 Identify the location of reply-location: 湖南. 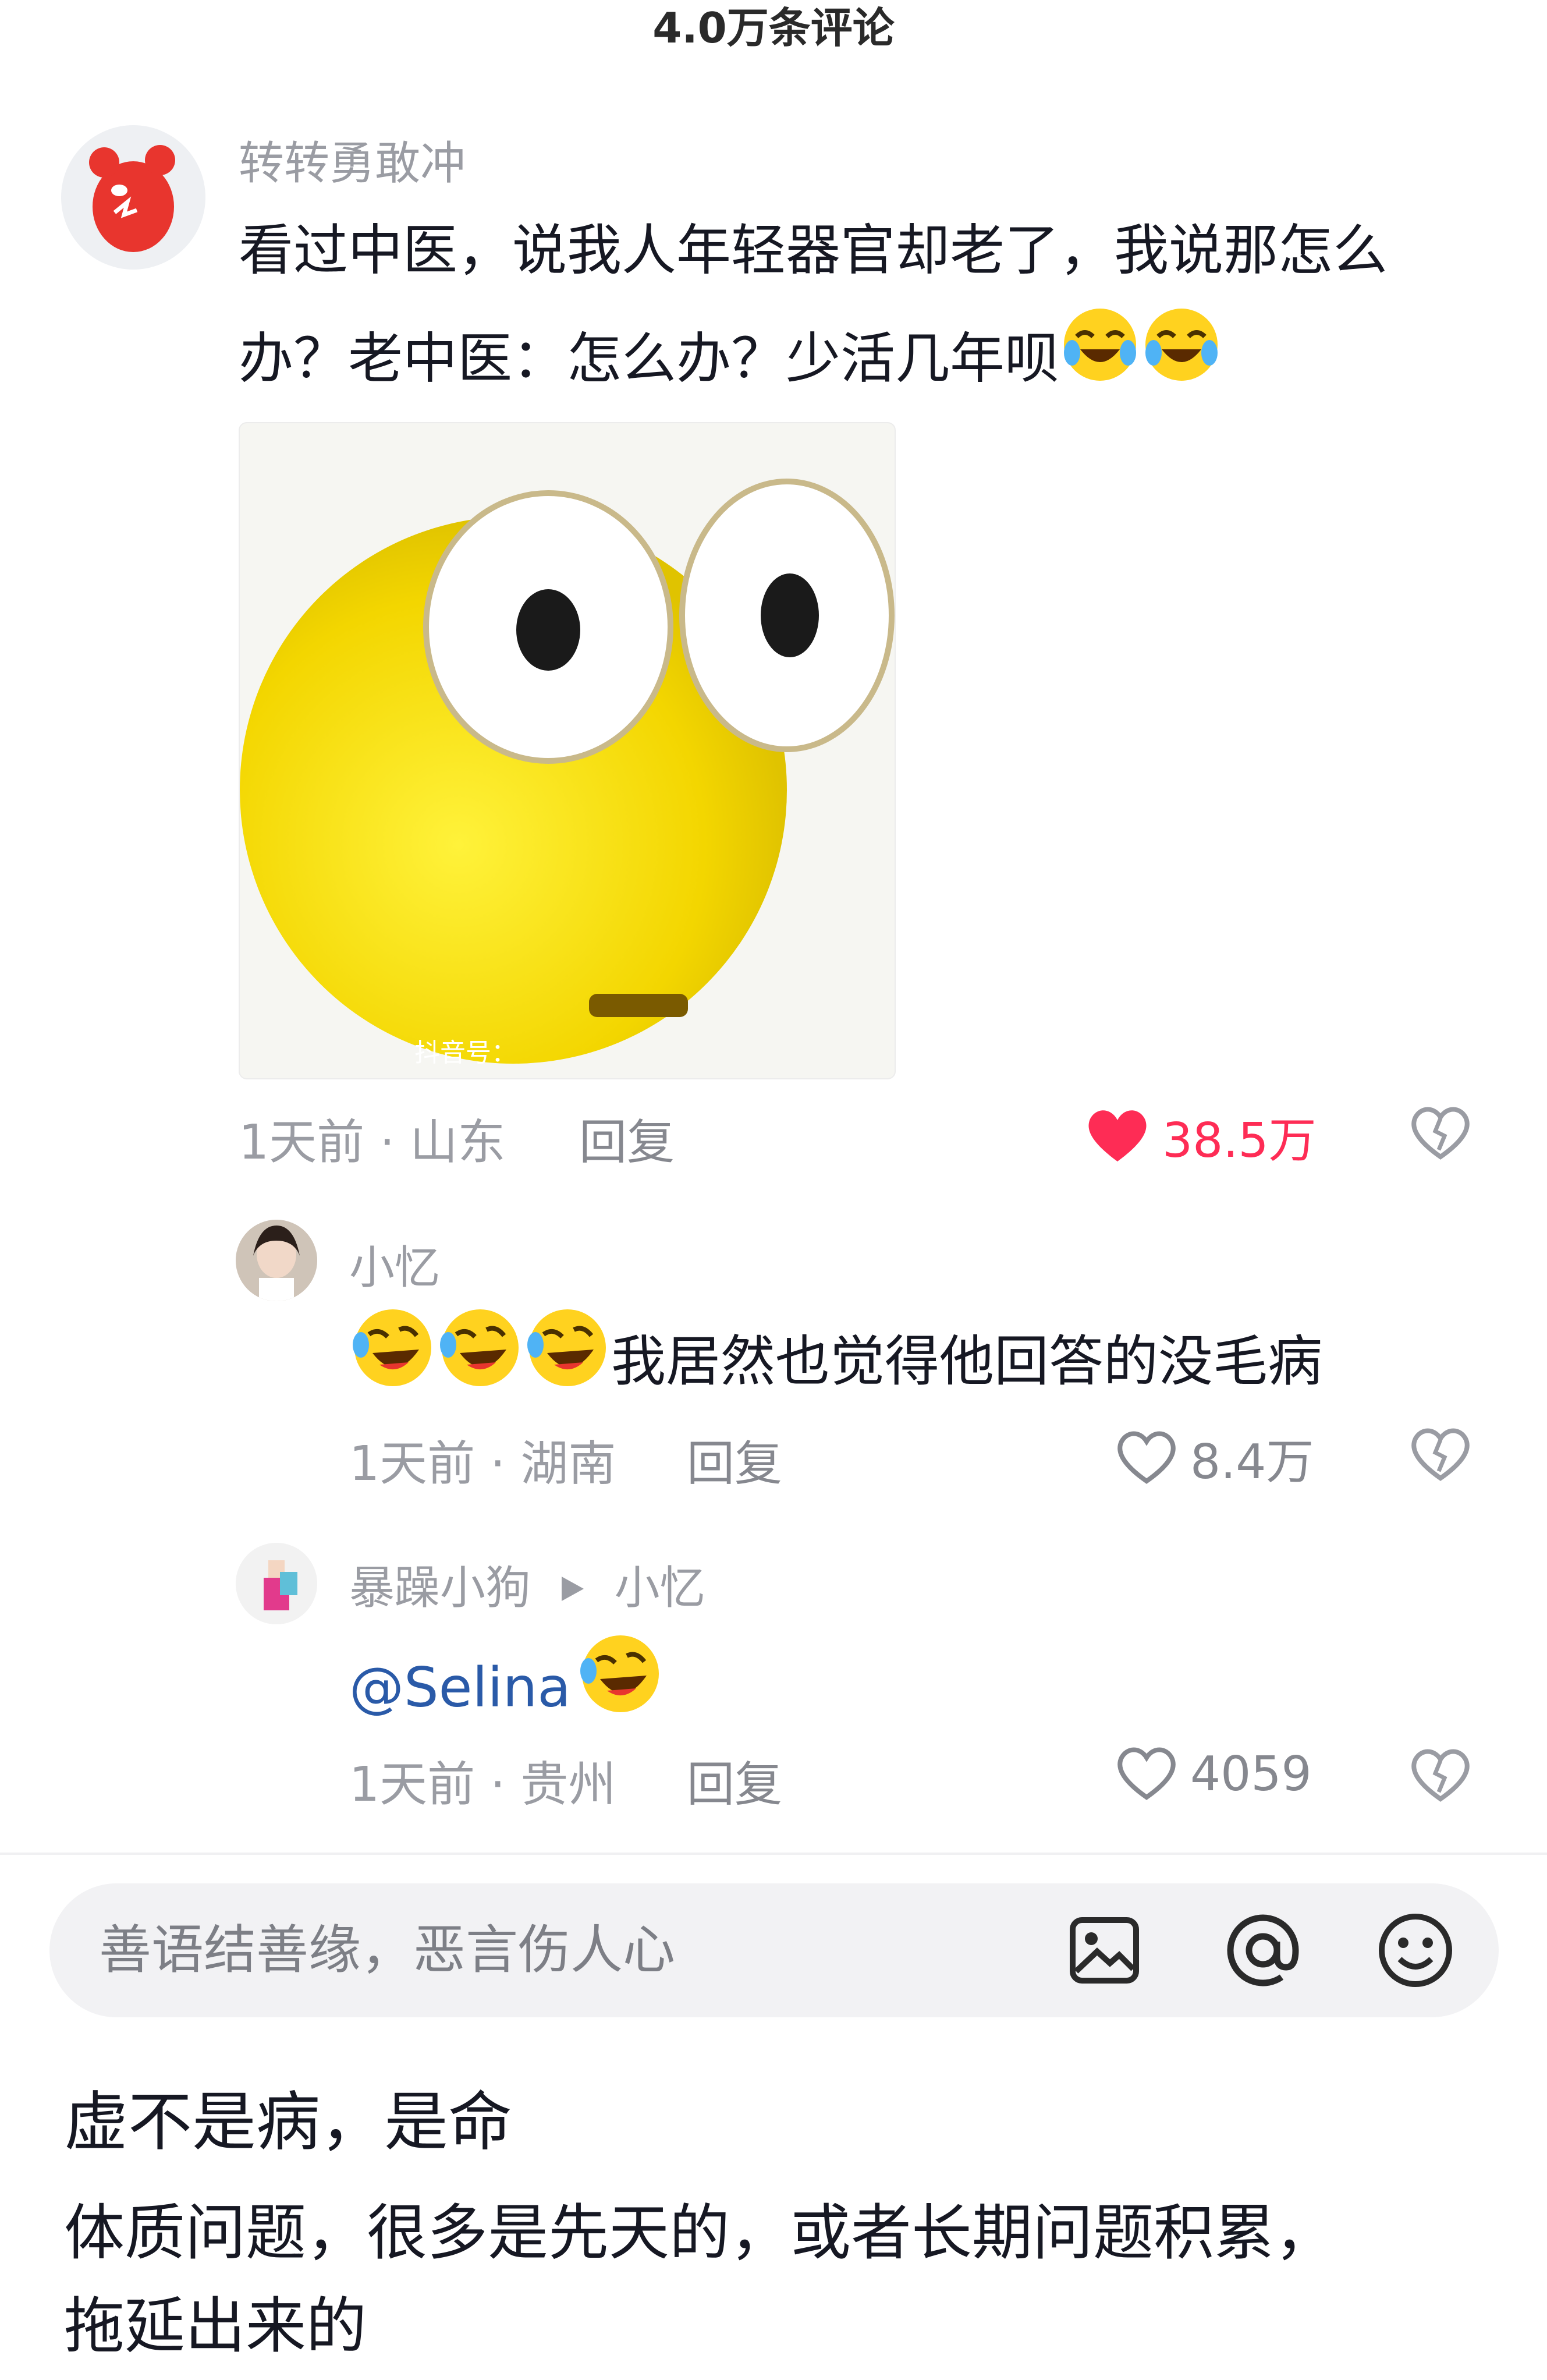
(568, 1464).